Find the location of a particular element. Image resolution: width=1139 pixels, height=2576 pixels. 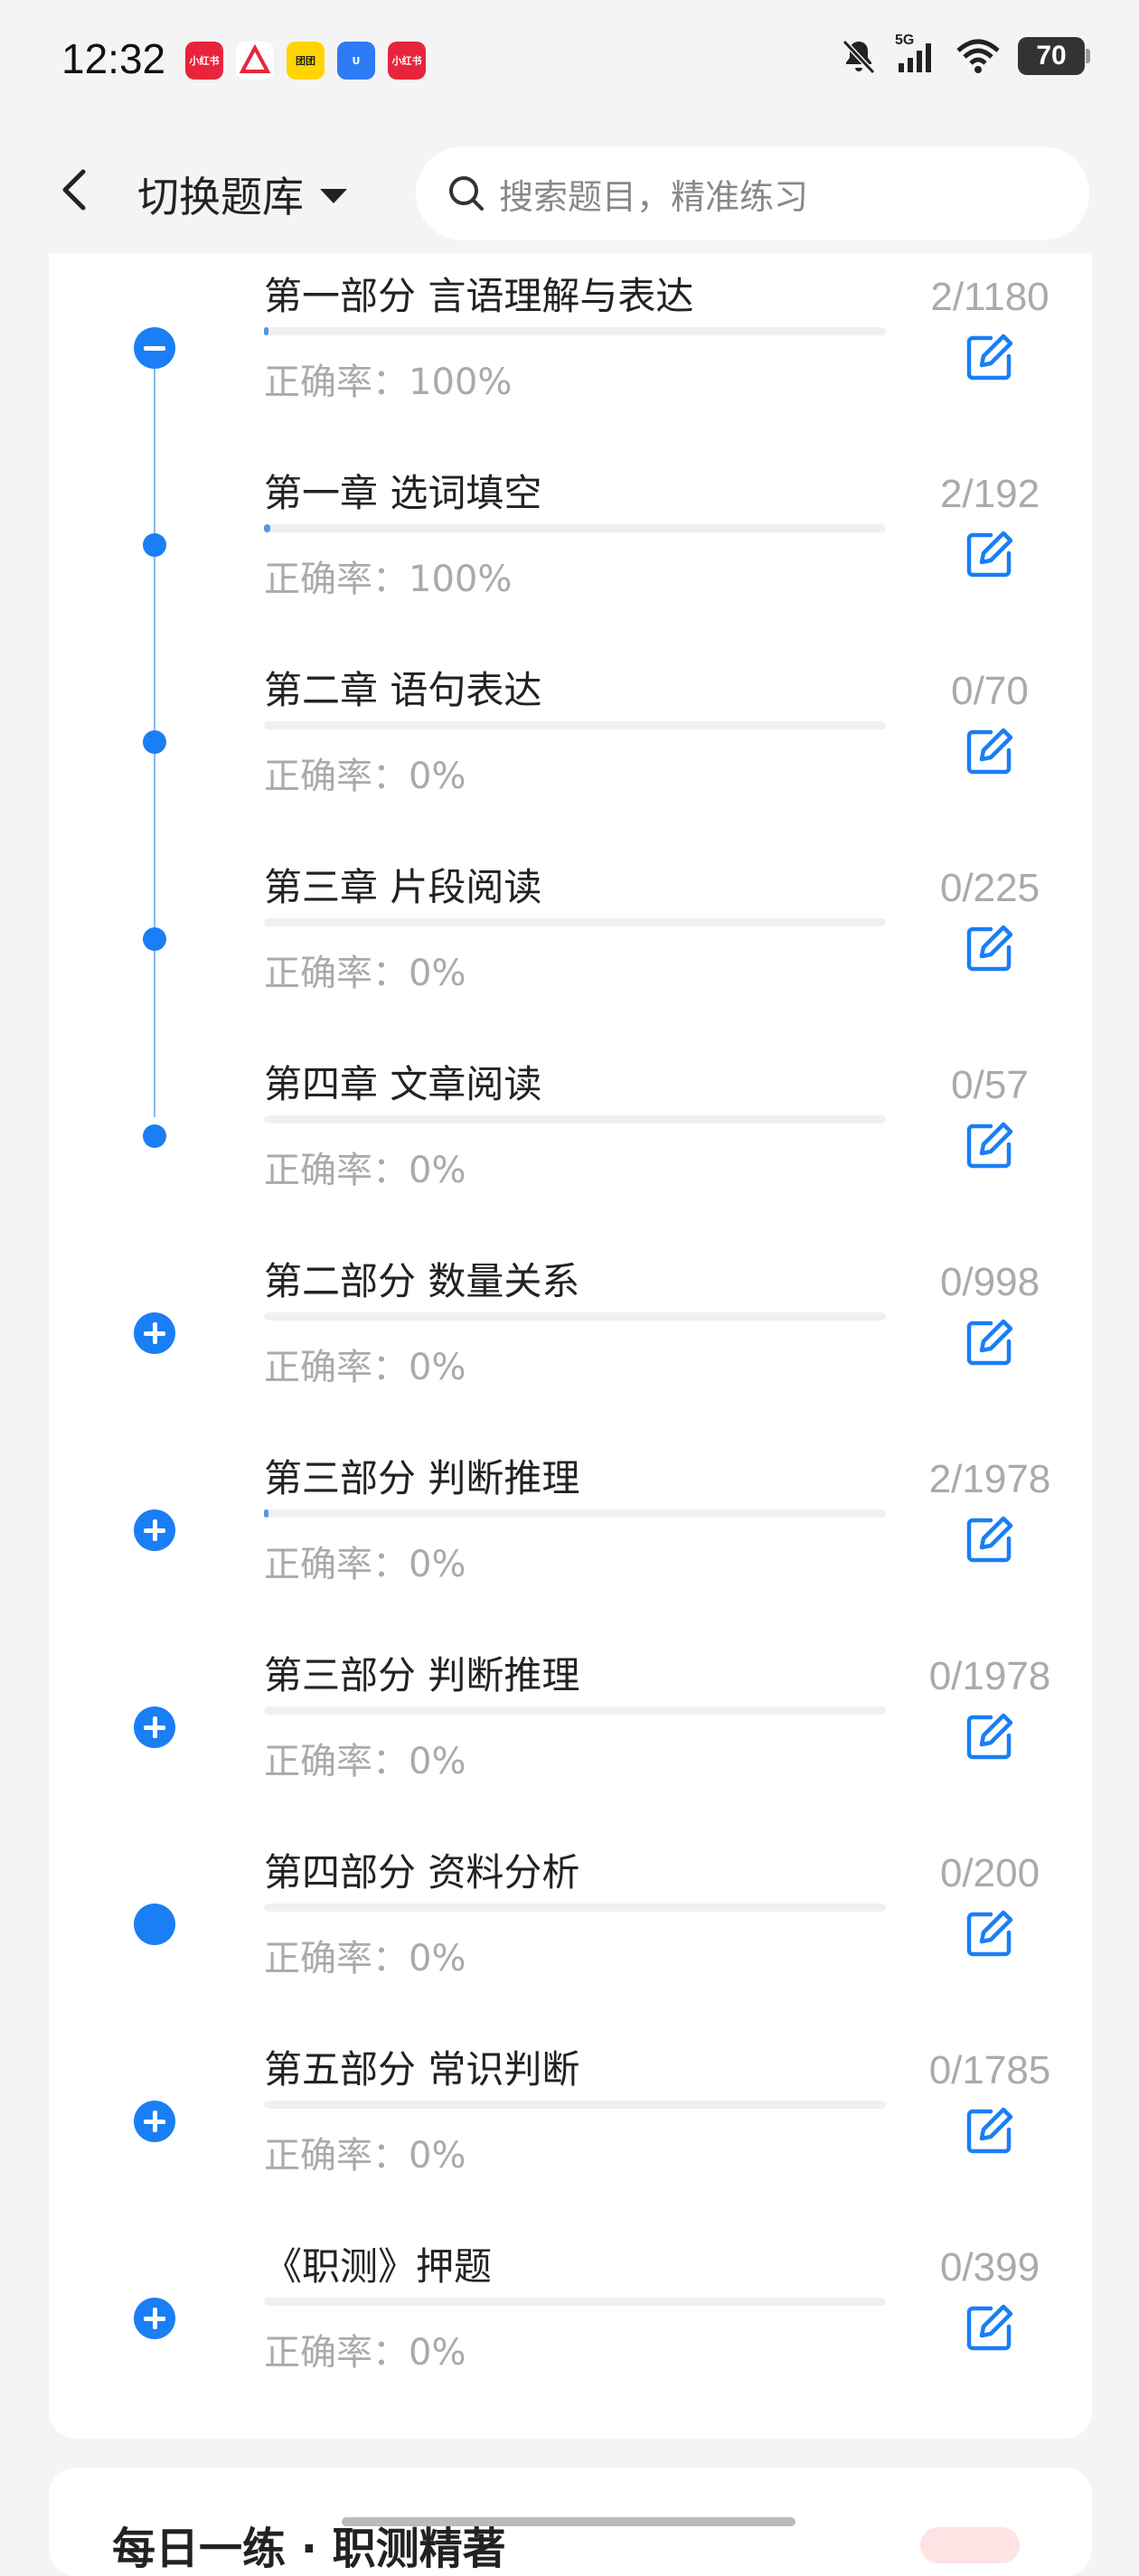

next-section-badge is located at coordinates (970, 2545).